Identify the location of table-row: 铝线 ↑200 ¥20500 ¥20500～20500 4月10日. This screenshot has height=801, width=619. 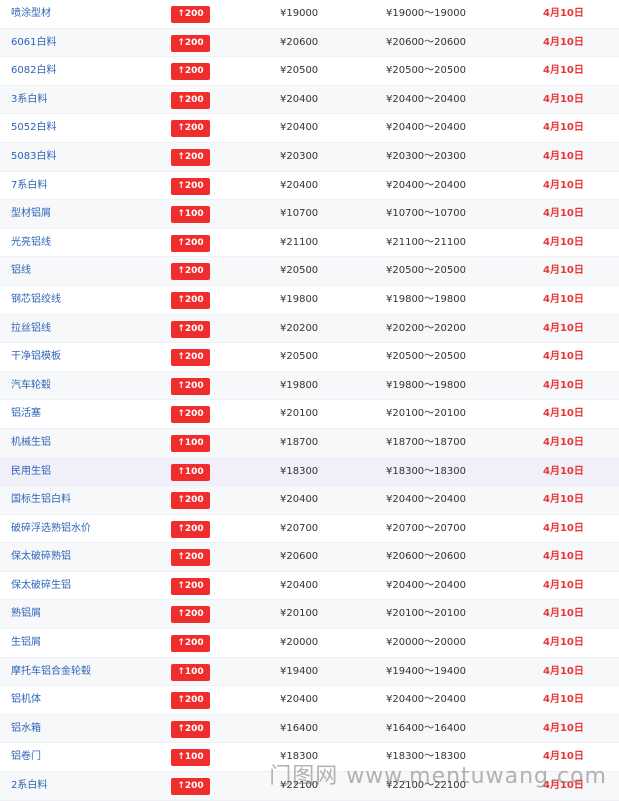
(309, 271).